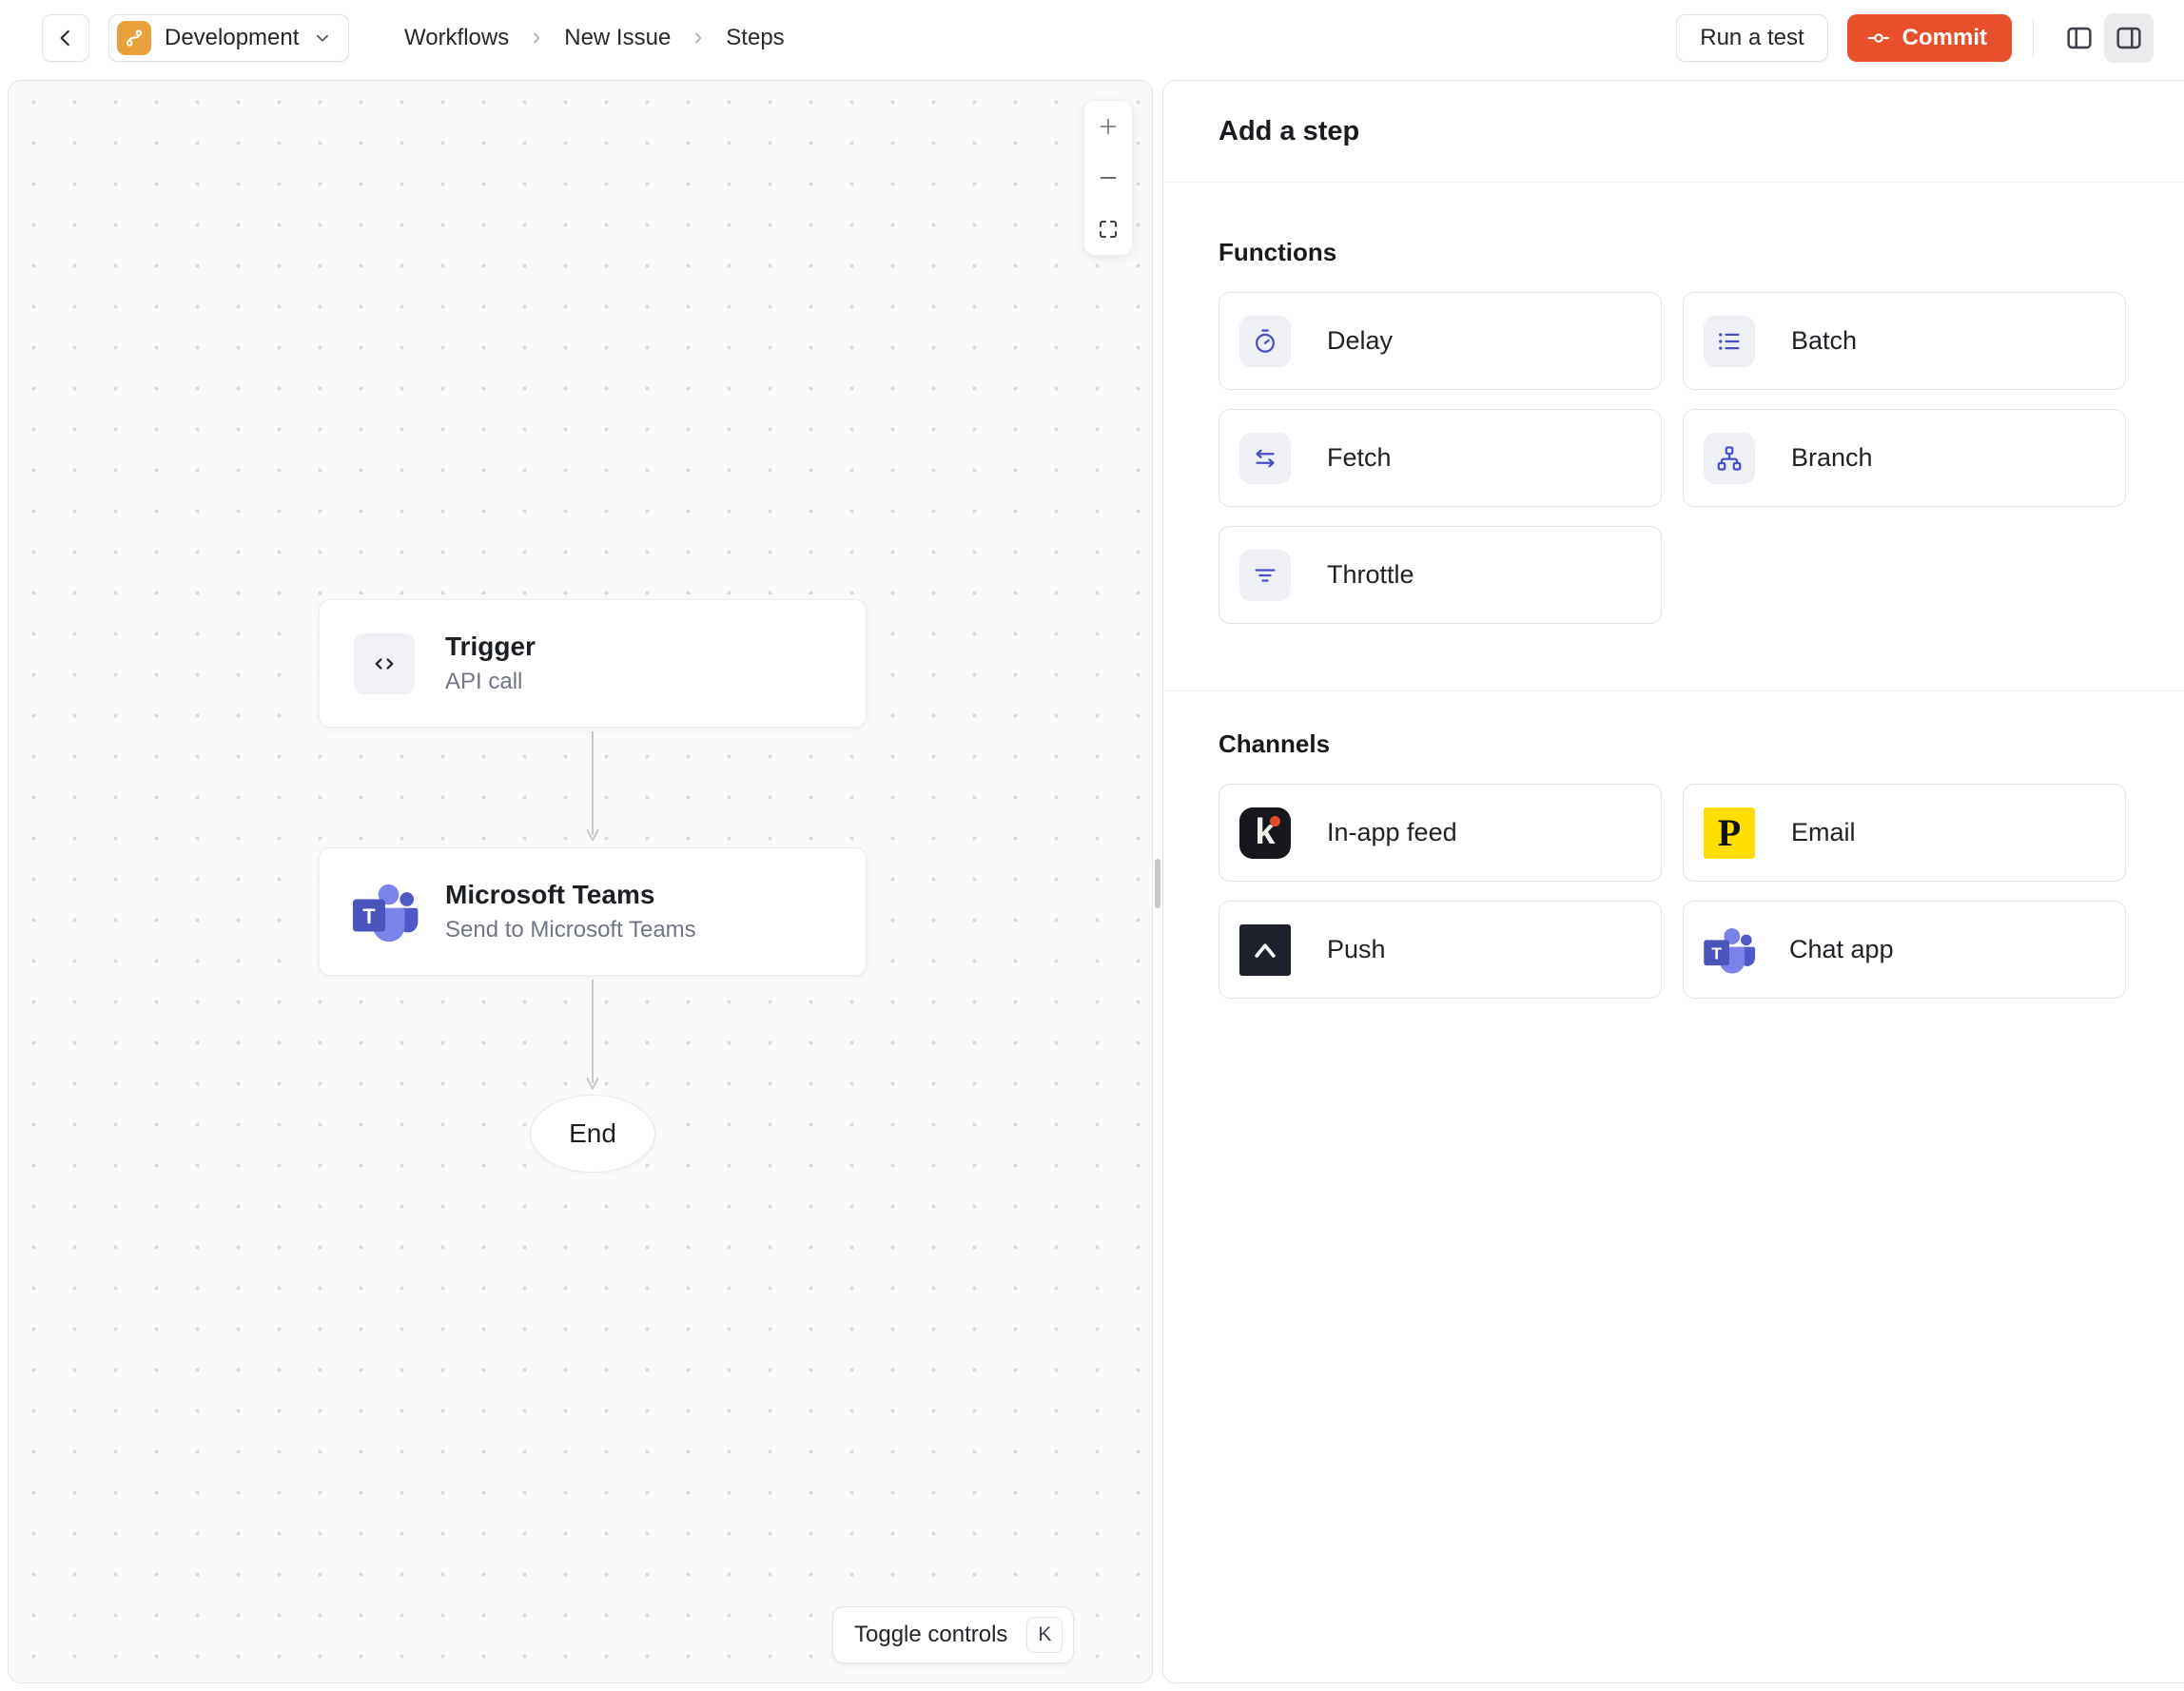 The image size is (2184, 1691). I want to click on environment-switcher: Development, so click(229, 38).